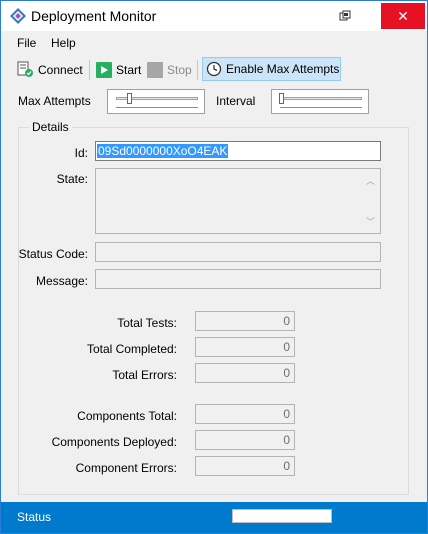 The width and height of the screenshot is (428, 534). I want to click on status-code-field, so click(238, 252).